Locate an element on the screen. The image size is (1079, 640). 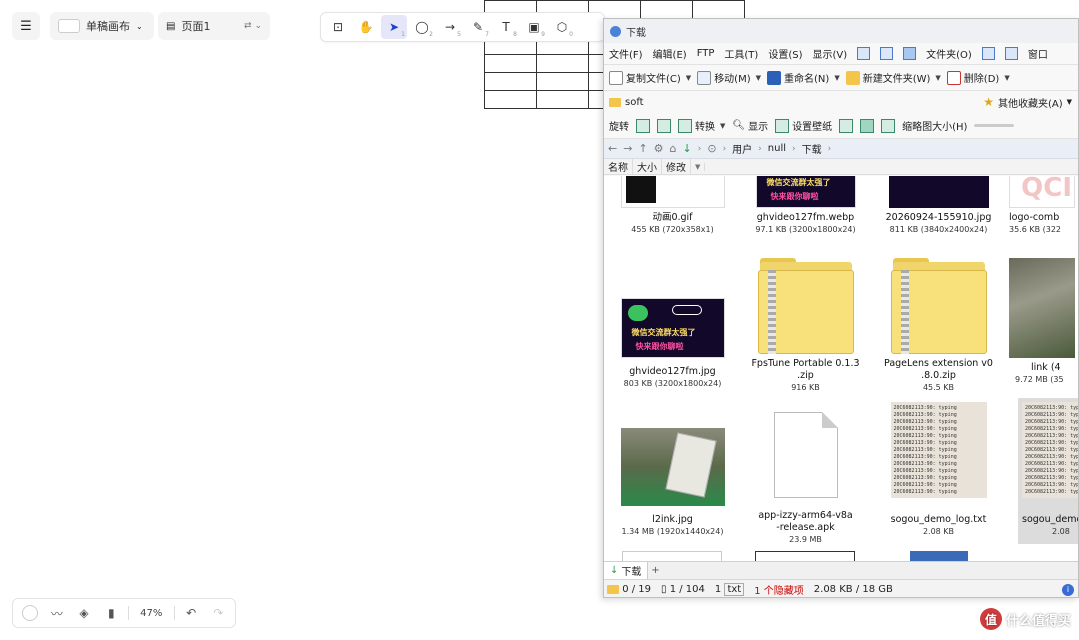
convert-button: 转换 ▼ is located at coordinates (701, 125).